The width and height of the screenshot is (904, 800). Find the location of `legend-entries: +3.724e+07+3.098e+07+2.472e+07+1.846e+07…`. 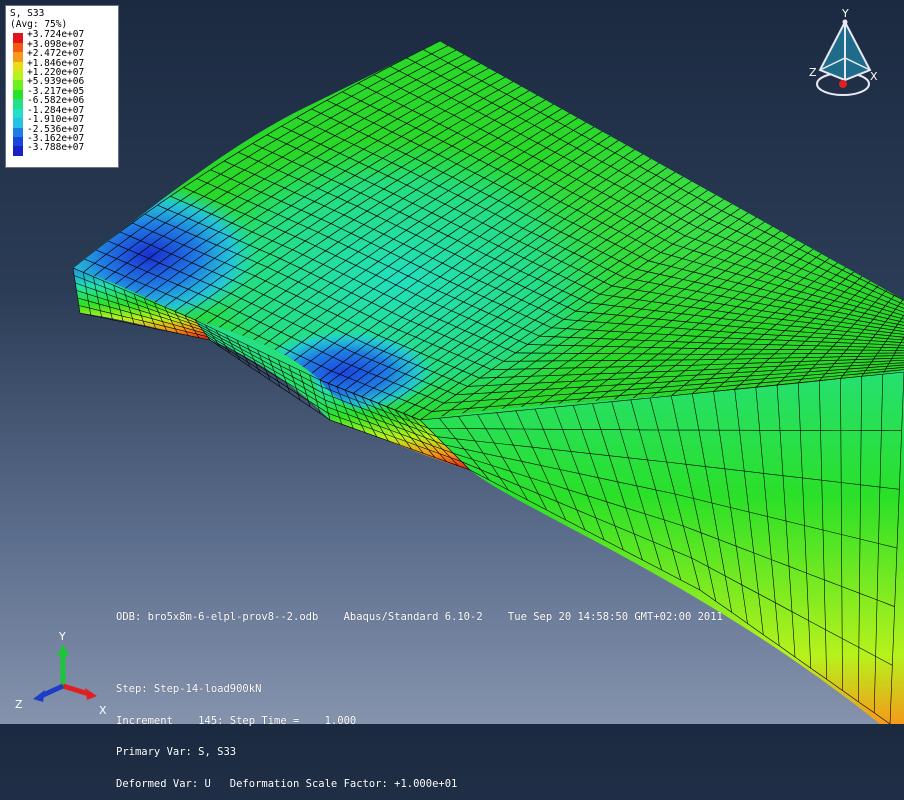

legend-entries: +3.724e+07+3.098e+07+2.472e+07+1.846e+07… is located at coordinates (62, 94).